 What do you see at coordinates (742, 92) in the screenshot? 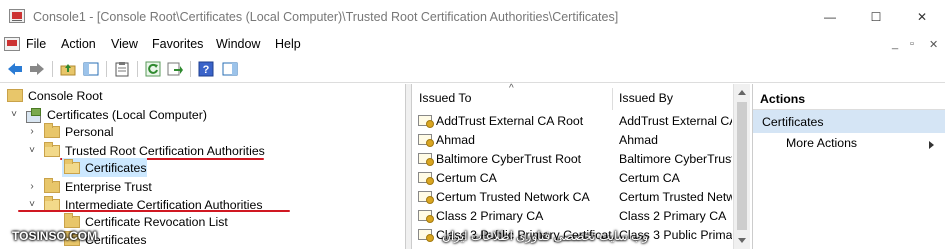
I see `scroll-up-arrow-icon` at bounding box center [742, 92].